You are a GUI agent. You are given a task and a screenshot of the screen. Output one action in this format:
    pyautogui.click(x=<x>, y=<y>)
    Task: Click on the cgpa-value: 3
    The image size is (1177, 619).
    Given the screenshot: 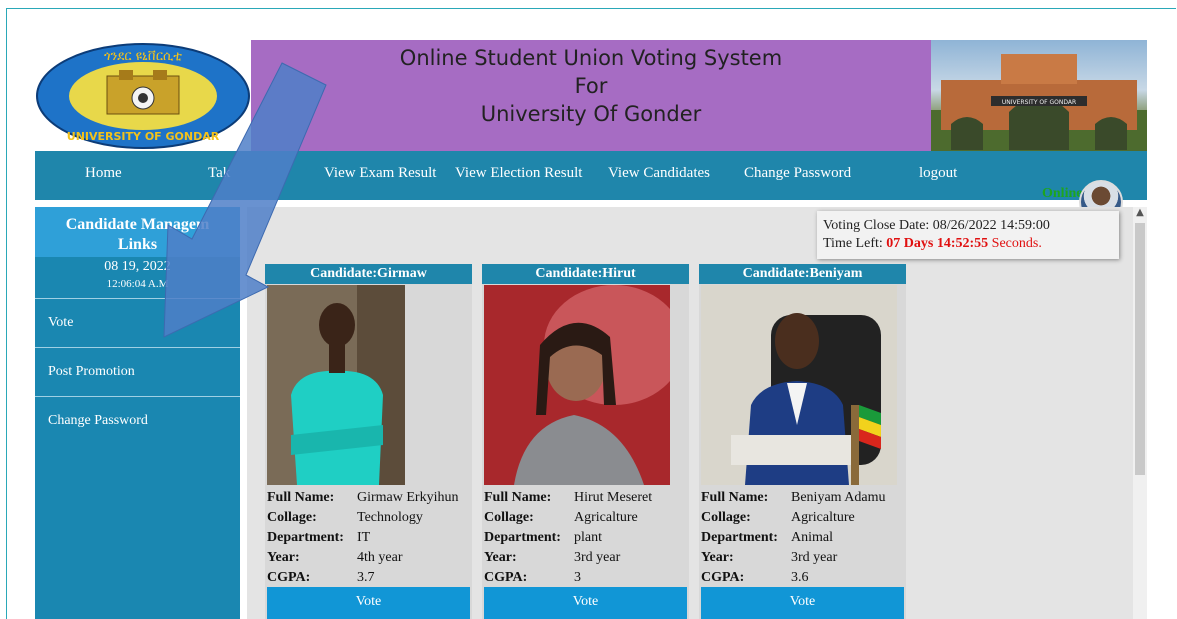 What is the action you would take?
    pyautogui.click(x=577, y=577)
    